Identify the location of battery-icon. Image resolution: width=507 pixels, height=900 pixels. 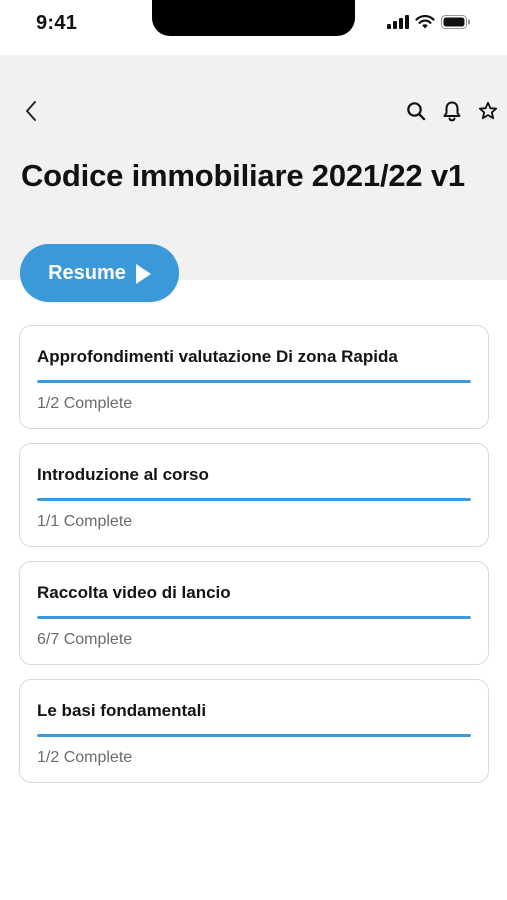
(456, 24).